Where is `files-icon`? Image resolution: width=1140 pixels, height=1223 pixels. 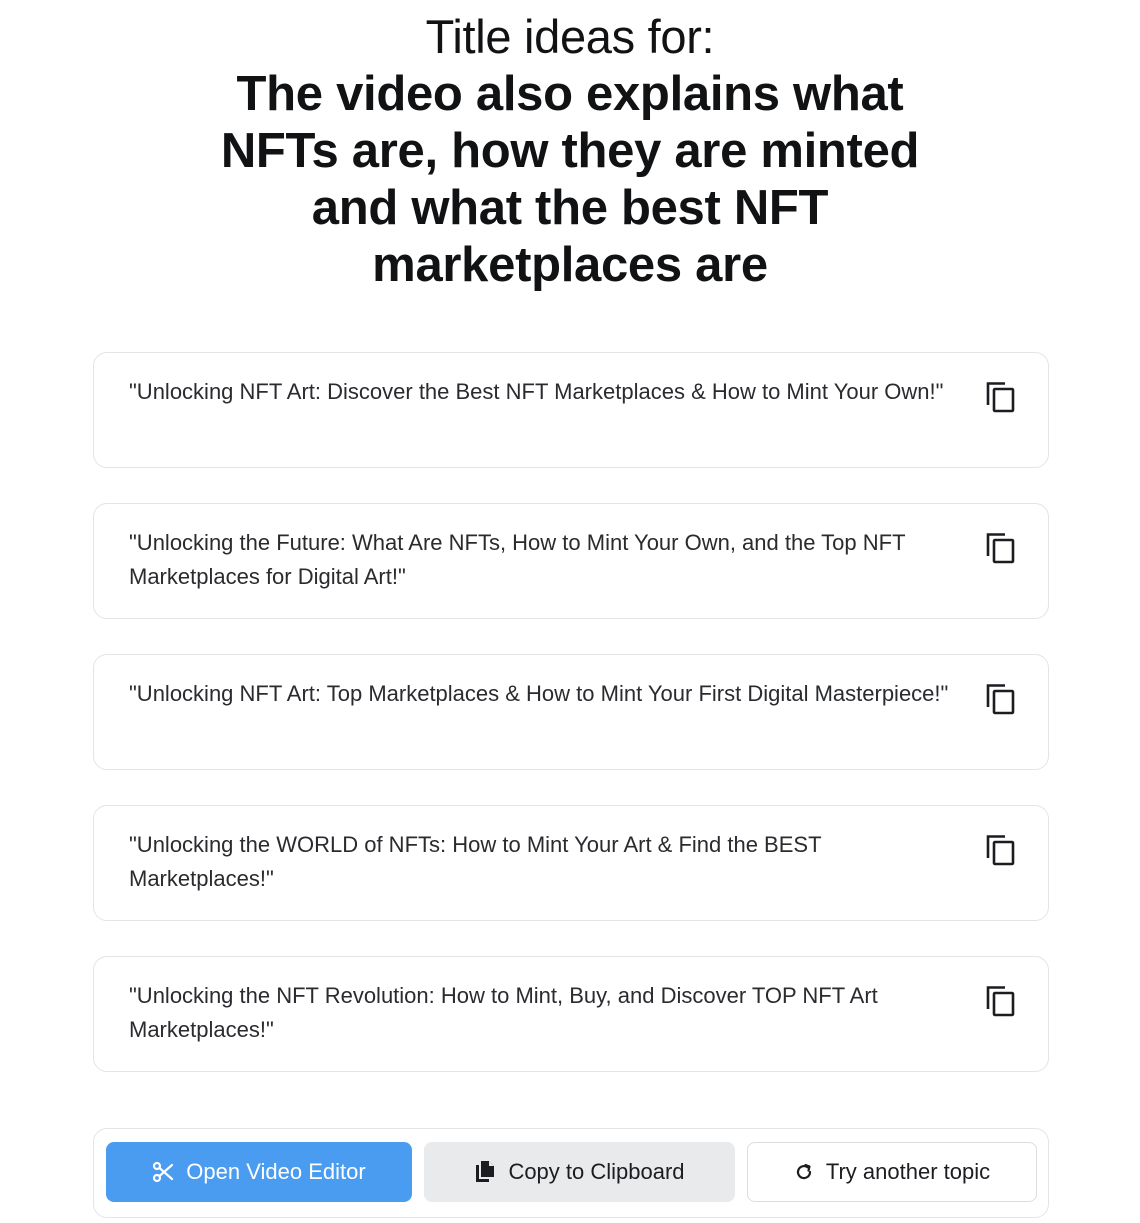
files-icon is located at coordinates (485, 1172).